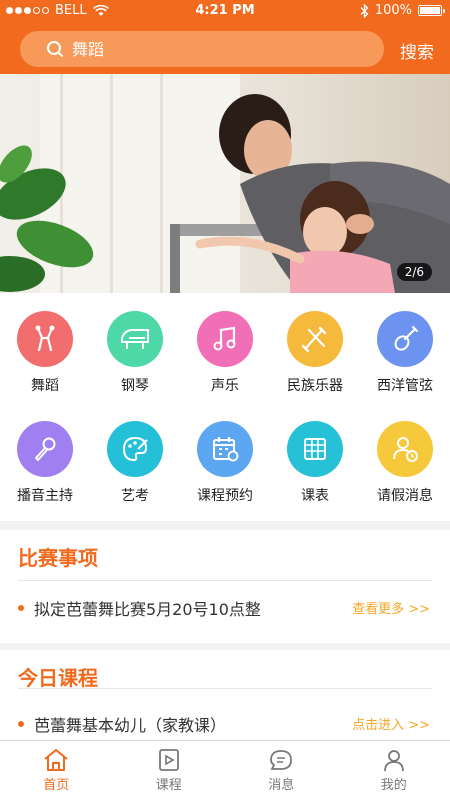 This screenshot has height=800, width=450. I want to click on search-input, so click(222, 49).